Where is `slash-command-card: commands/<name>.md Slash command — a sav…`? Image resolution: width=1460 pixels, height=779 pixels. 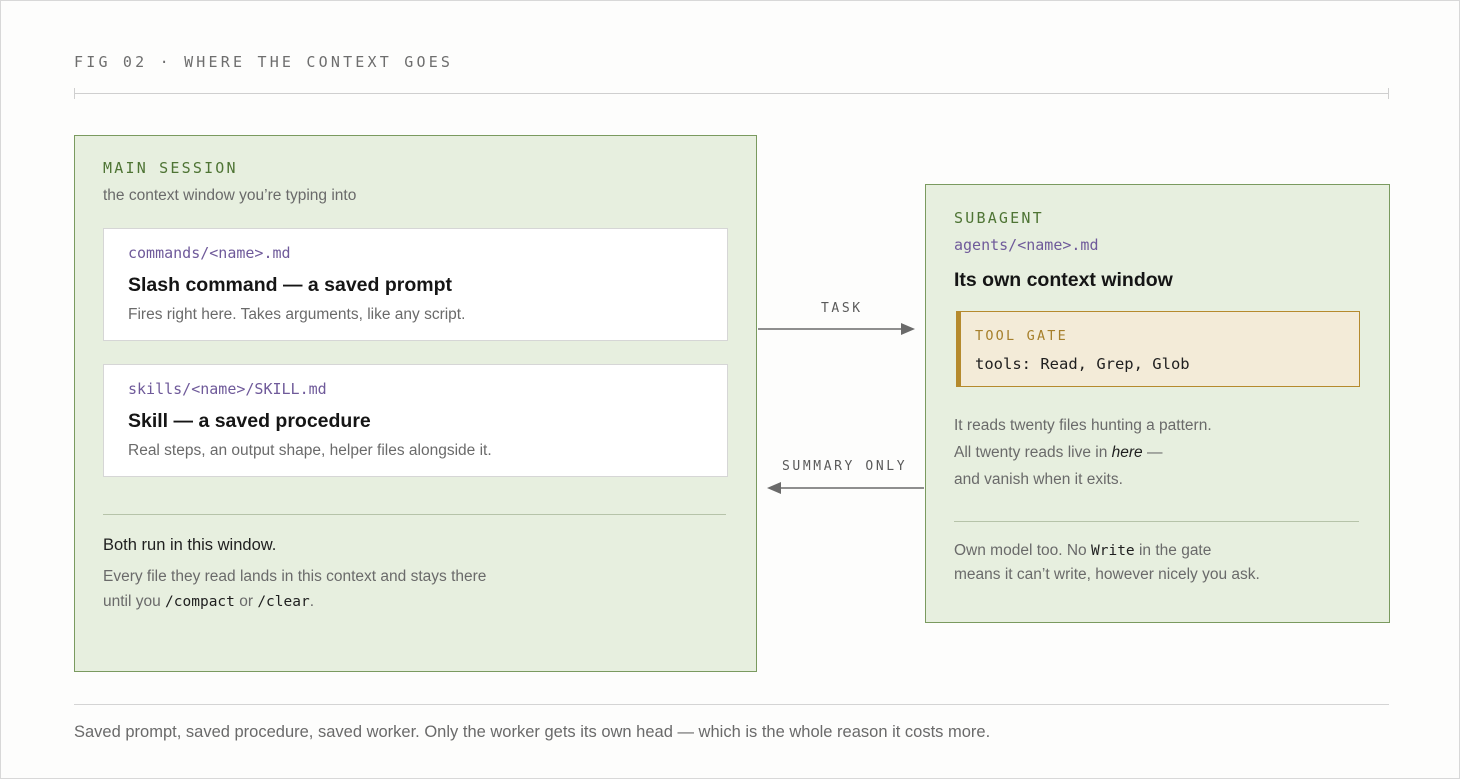
slash-command-card: commands/<name>.md Slash command — a sav… is located at coordinates (415, 284).